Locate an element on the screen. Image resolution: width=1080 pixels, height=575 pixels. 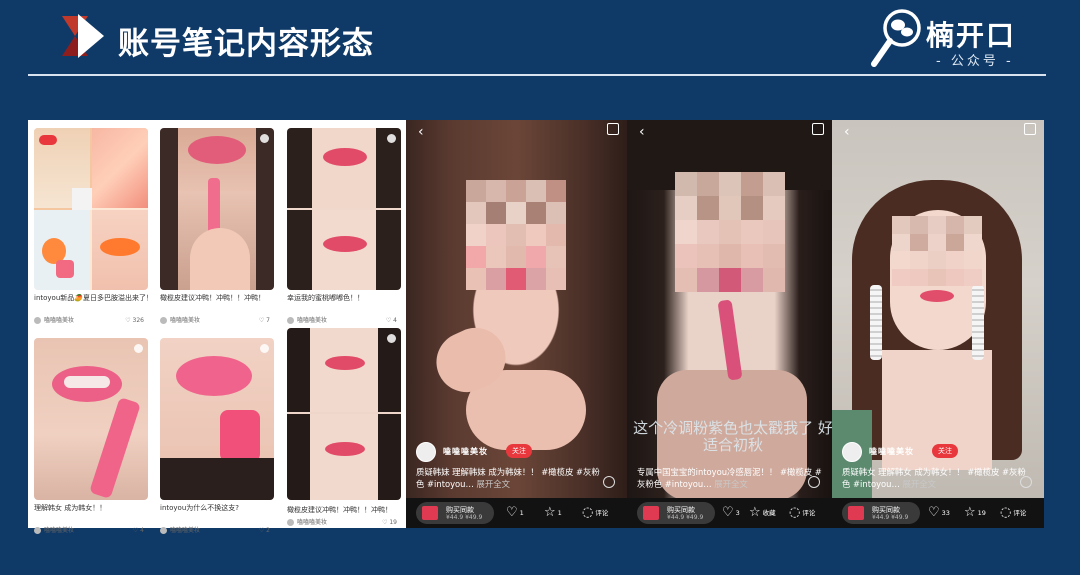
note-caption: intoyou新品🥭夏日多巴胺溢出来了！！ is located at coordinates (91, 298).